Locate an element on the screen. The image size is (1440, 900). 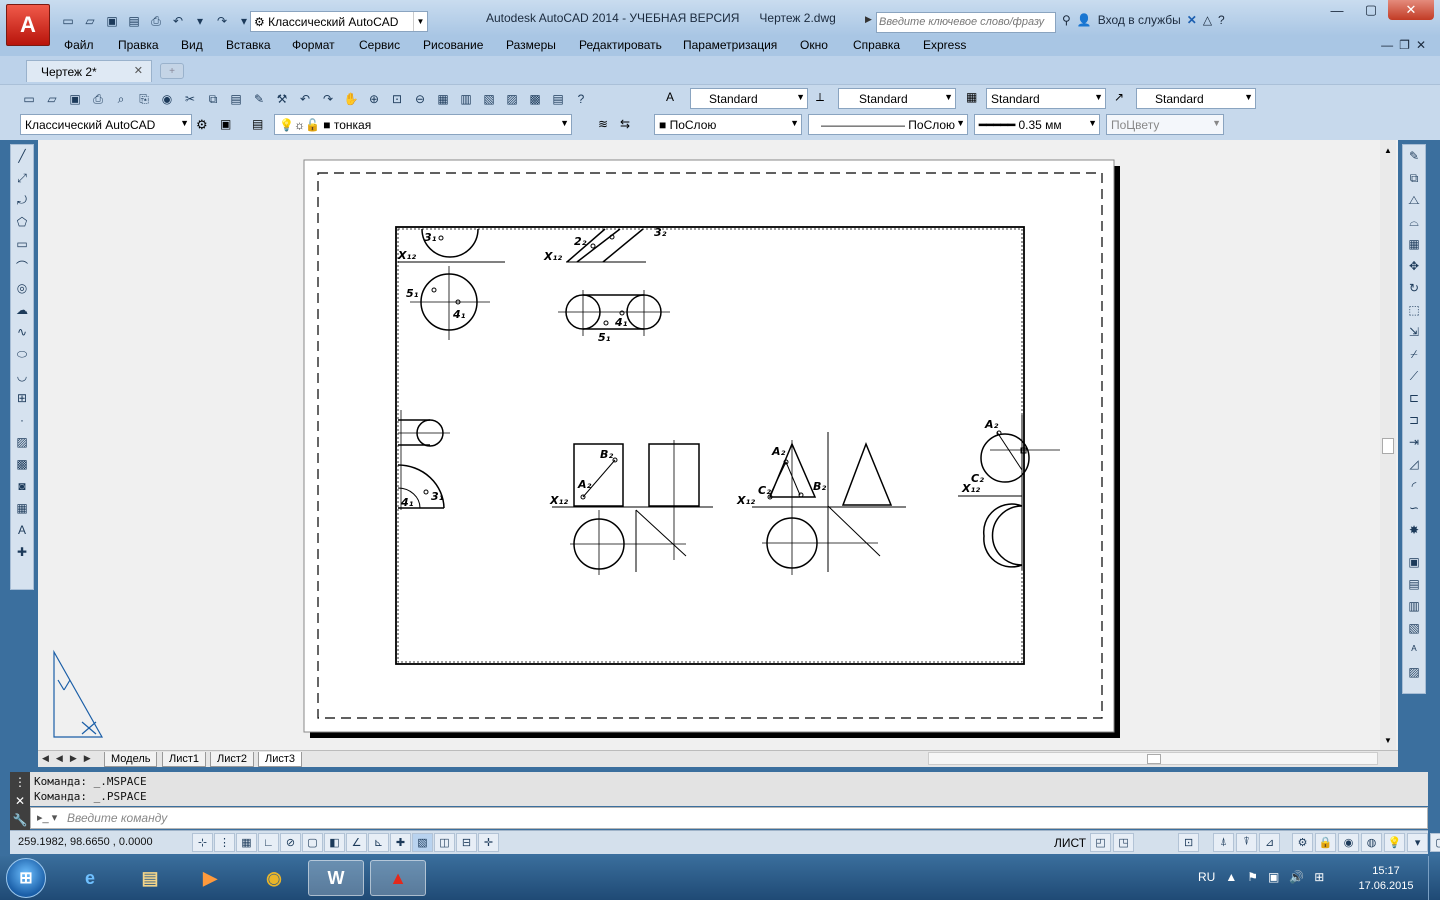
ortho-icon: ∟ is located at coordinates (268, 842).